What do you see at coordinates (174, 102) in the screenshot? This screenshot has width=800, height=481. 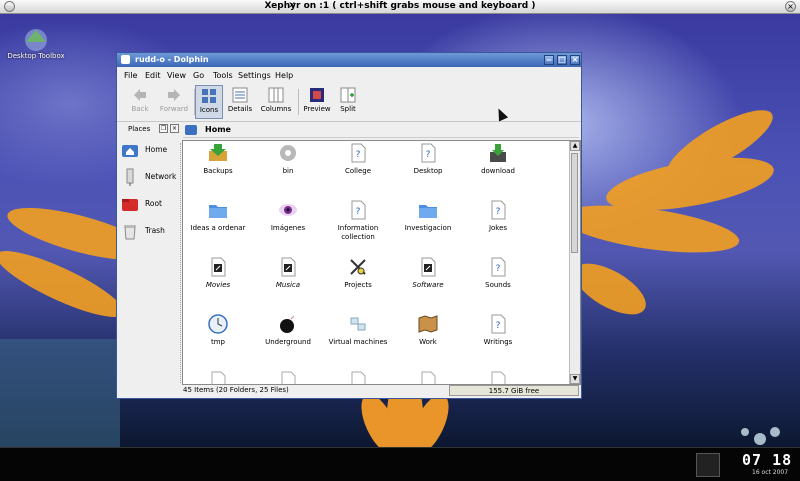 I see `forward-button: Forward` at bounding box center [174, 102].